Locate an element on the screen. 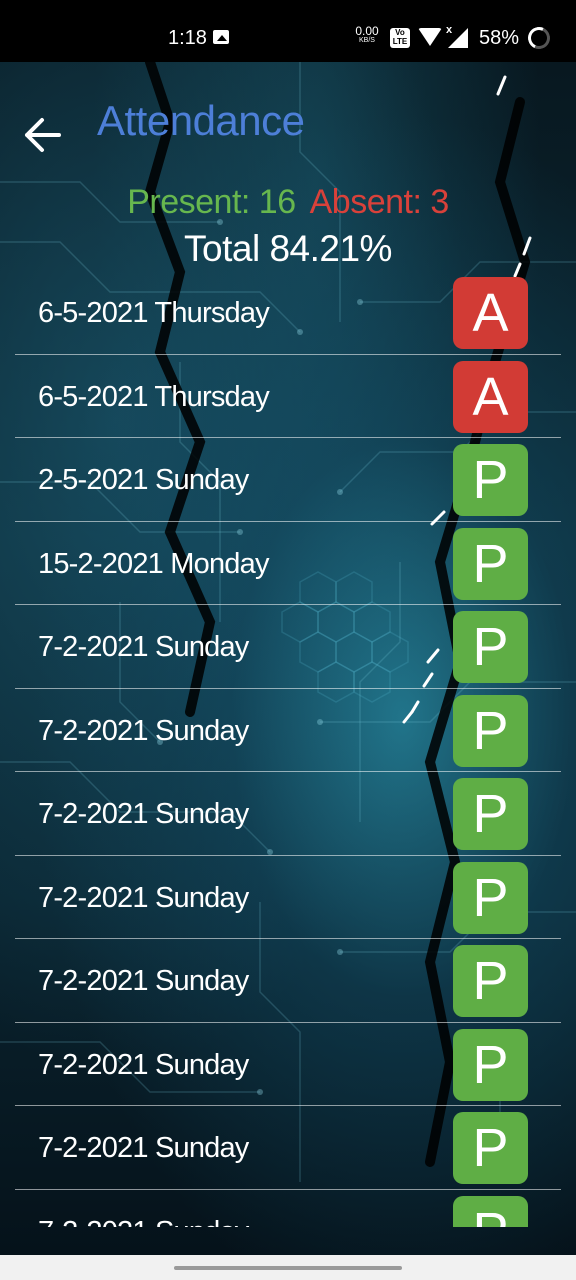 This screenshot has width=576, height=1280. wifi-icon is located at coordinates (430, 37).